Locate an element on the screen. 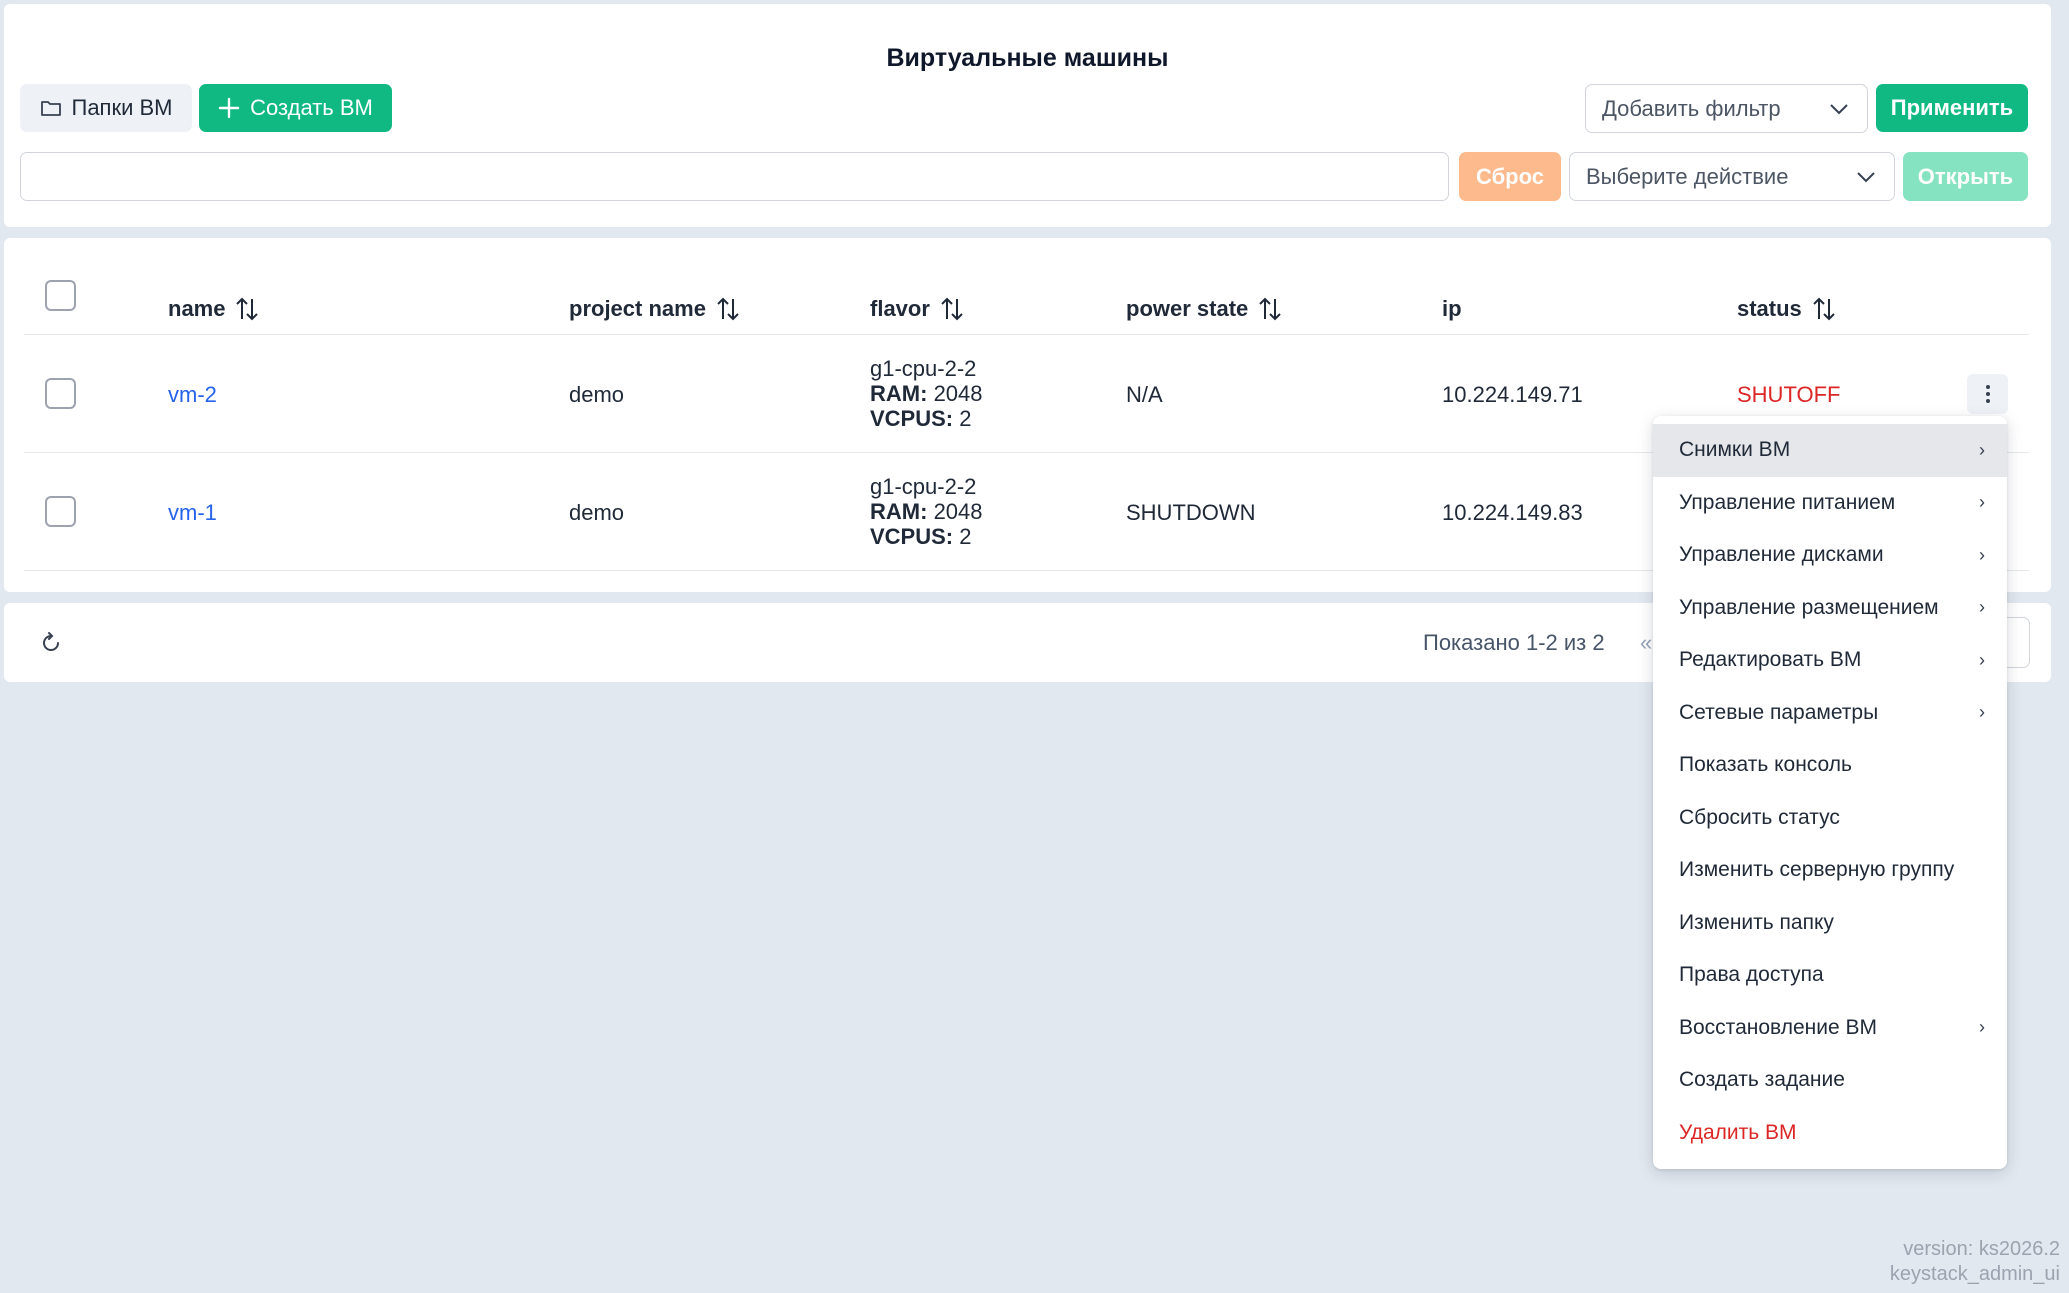 The height and width of the screenshot is (1293, 2069). reset-button: Сброс is located at coordinates (1510, 176).